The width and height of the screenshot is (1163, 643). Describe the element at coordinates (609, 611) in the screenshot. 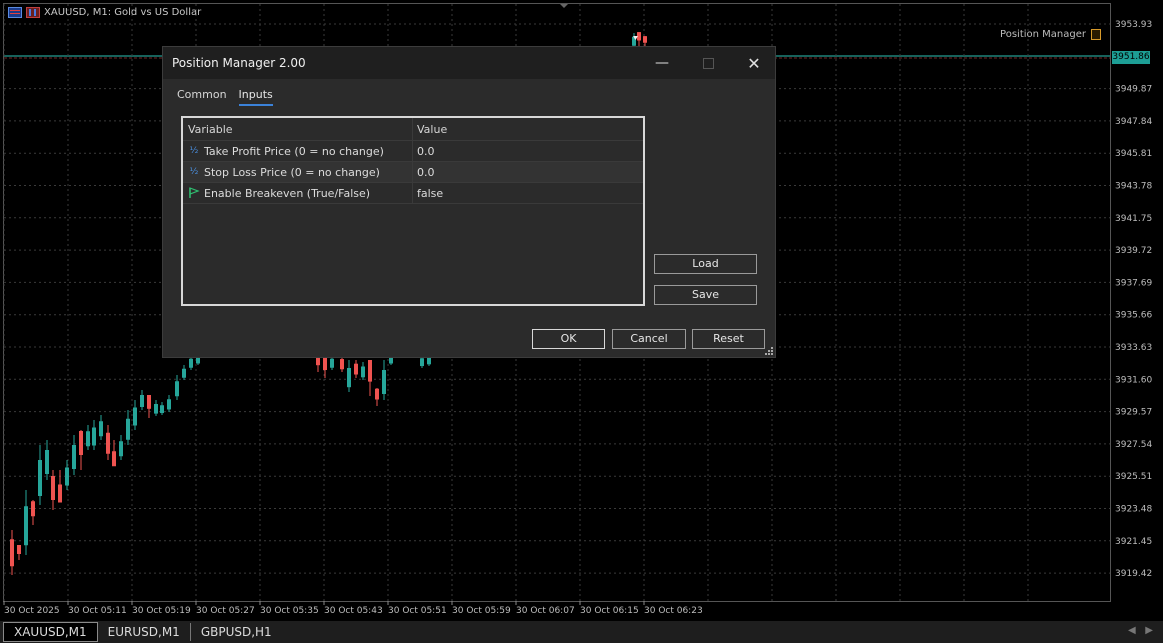

I see `time-axis-label: 30 Oct 06:15` at that location.